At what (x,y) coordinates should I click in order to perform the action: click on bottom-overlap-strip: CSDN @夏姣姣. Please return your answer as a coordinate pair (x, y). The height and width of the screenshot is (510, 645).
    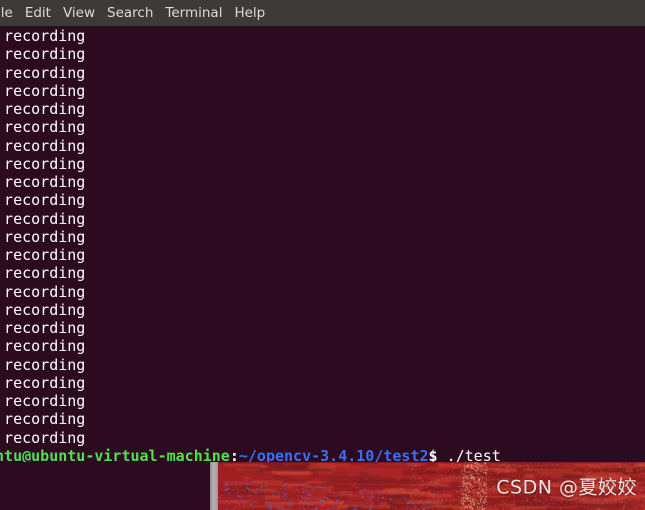
    Looking at the image, I should click on (322, 486).